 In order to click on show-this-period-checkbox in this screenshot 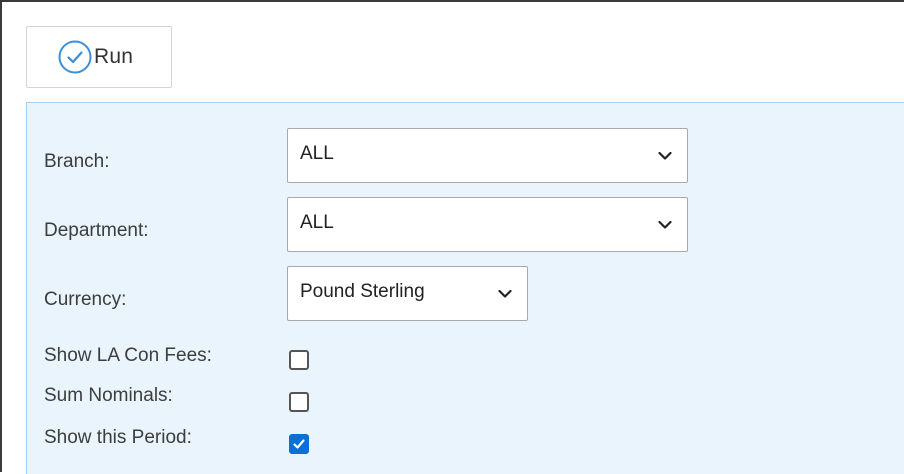, I will do `click(299, 444)`.